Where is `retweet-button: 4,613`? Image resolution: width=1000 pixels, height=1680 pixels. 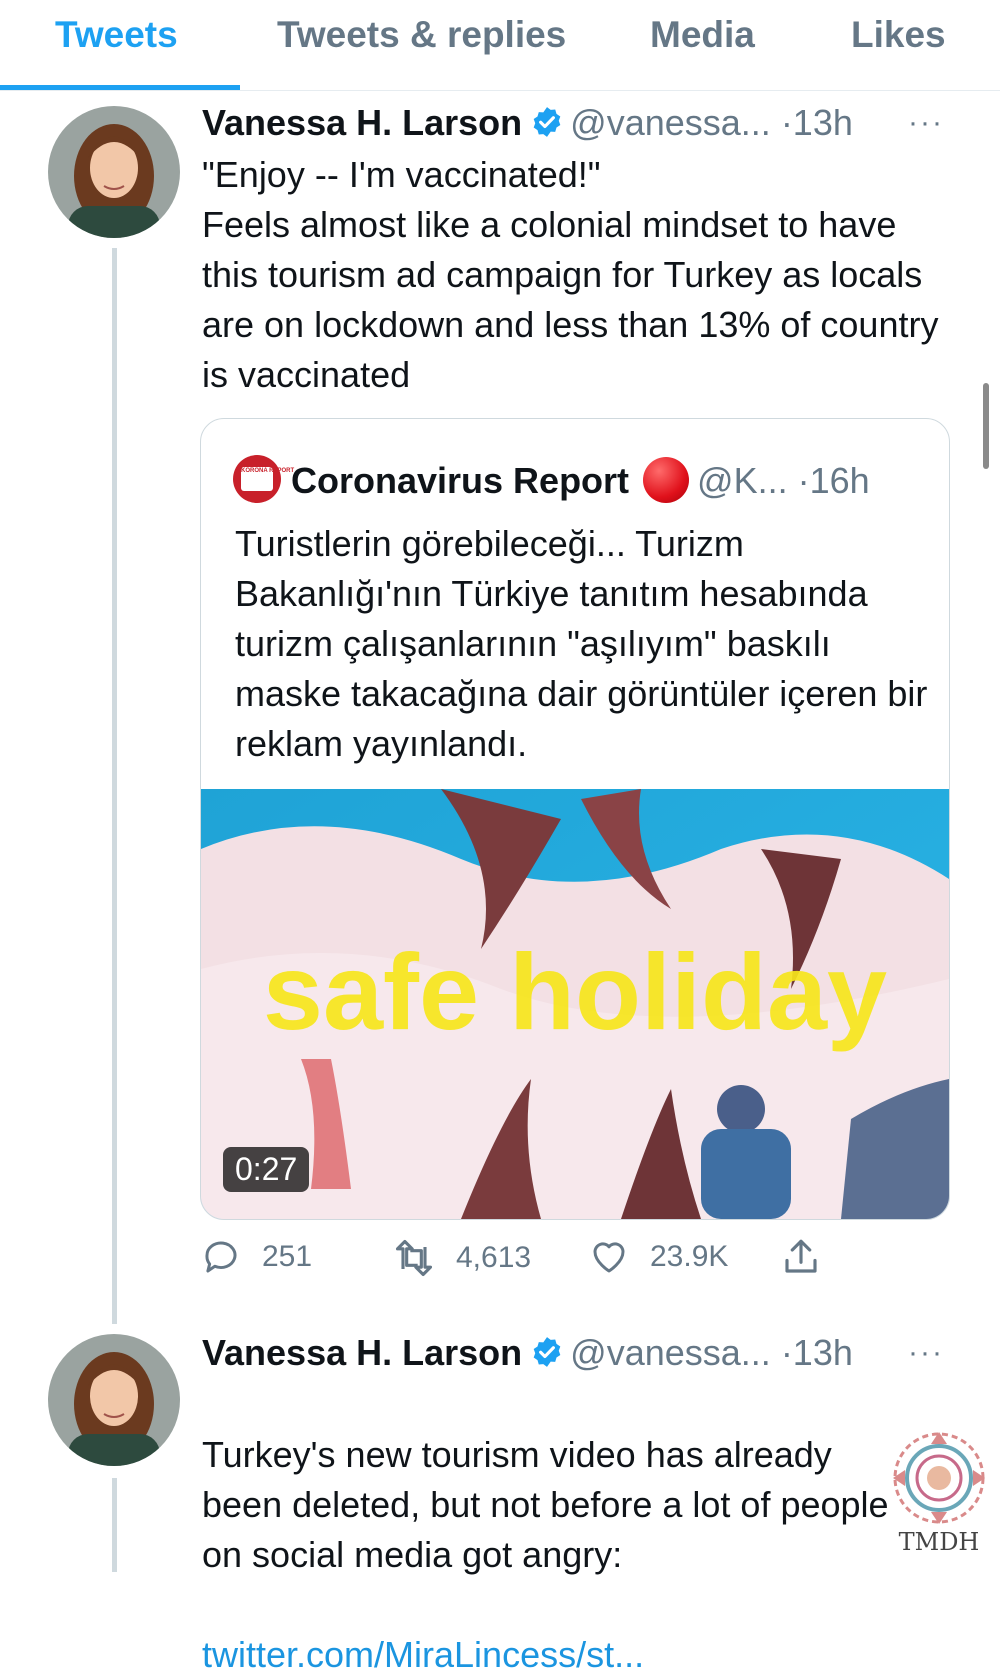 retweet-button: 4,613 is located at coordinates (461, 1258).